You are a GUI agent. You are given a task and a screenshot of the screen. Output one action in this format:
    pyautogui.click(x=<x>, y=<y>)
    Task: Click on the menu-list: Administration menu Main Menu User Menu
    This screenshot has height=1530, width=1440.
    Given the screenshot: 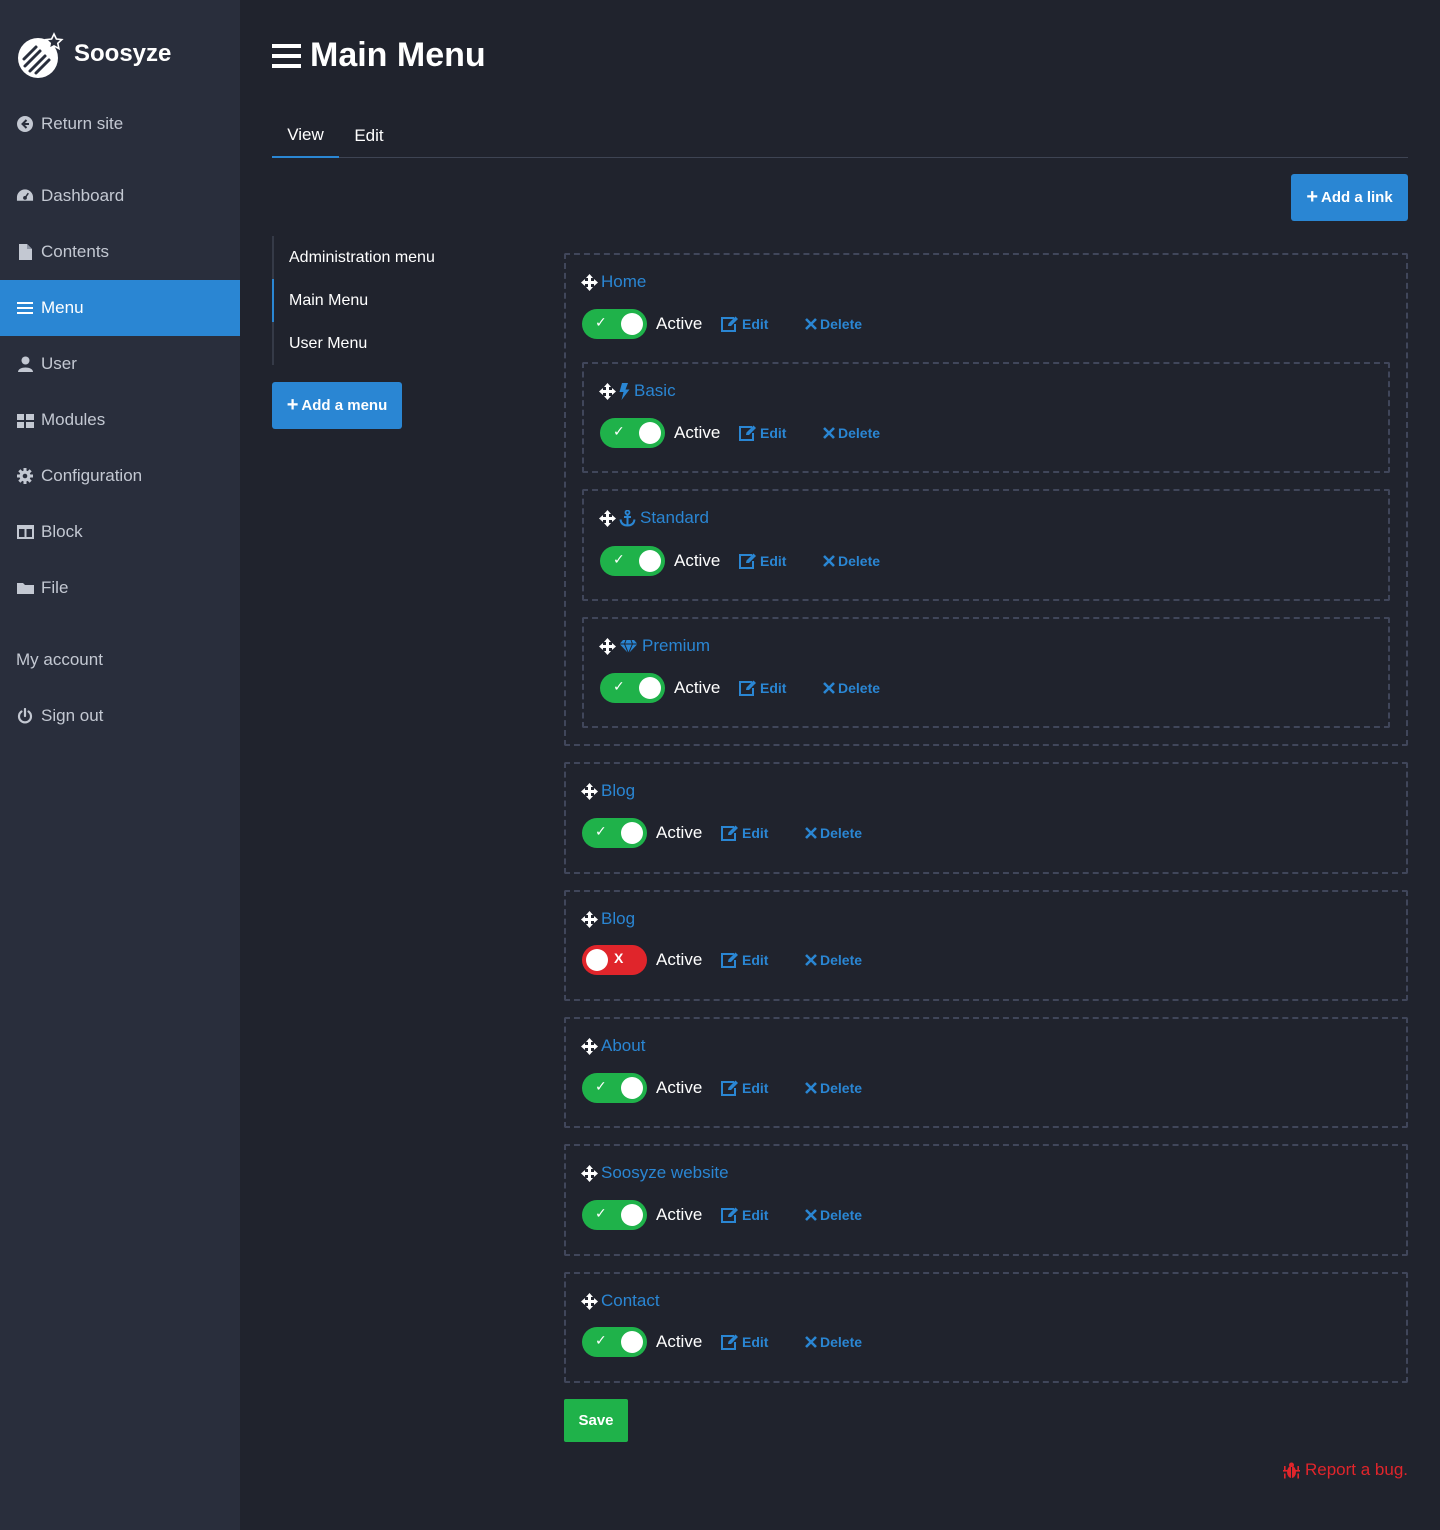 What is the action you would take?
    pyautogui.click(x=402, y=300)
    